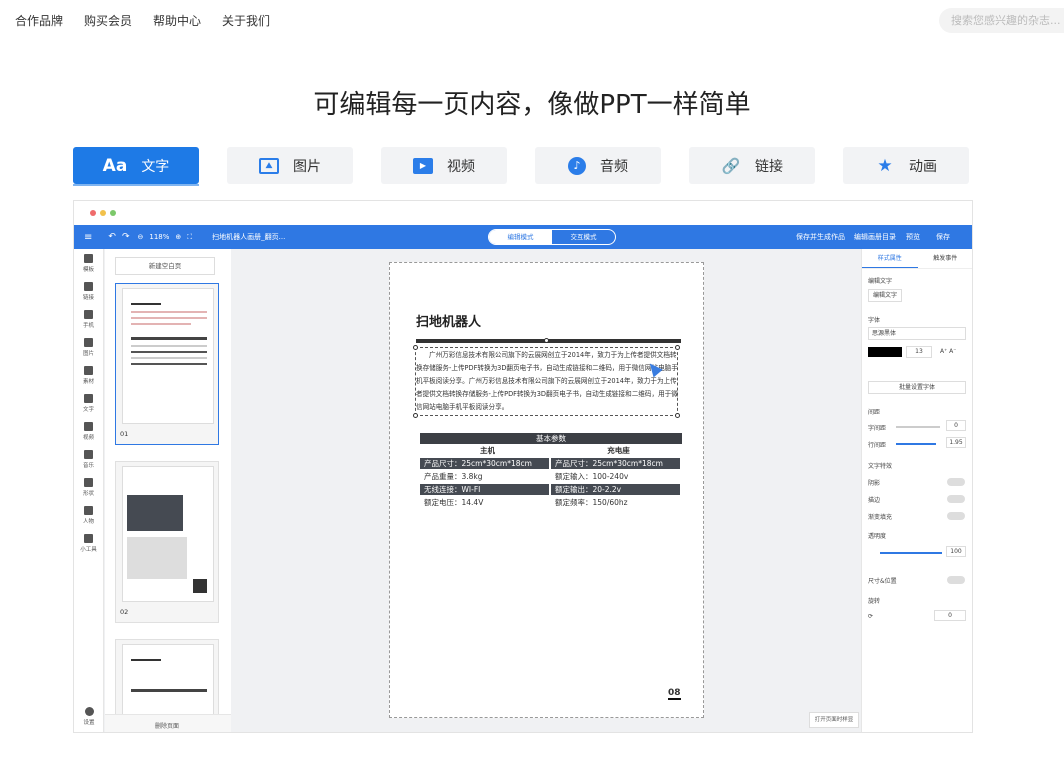  Describe the element at coordinates (752, 165) in the screenshot. I see `tab-link: 🔗 链接` at that location.